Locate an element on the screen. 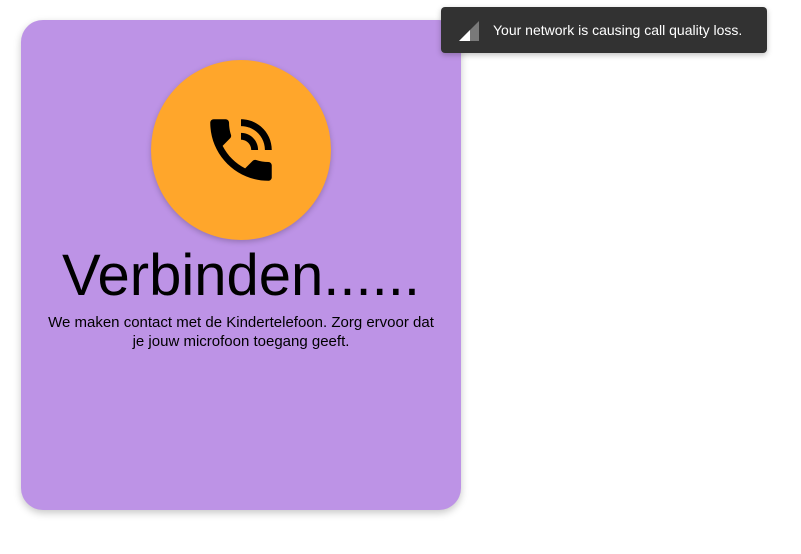  phone-in-talk-icon is located at coordinates (241, 150).